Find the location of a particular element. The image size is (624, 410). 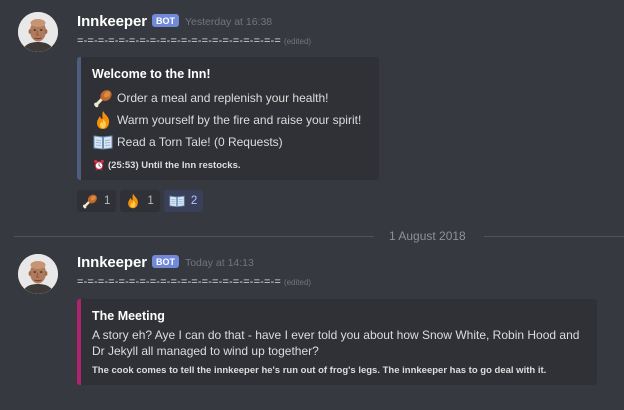

embed-footer-text: (25:53) Until the Inn restocks. is located at coordinates (174, 165).